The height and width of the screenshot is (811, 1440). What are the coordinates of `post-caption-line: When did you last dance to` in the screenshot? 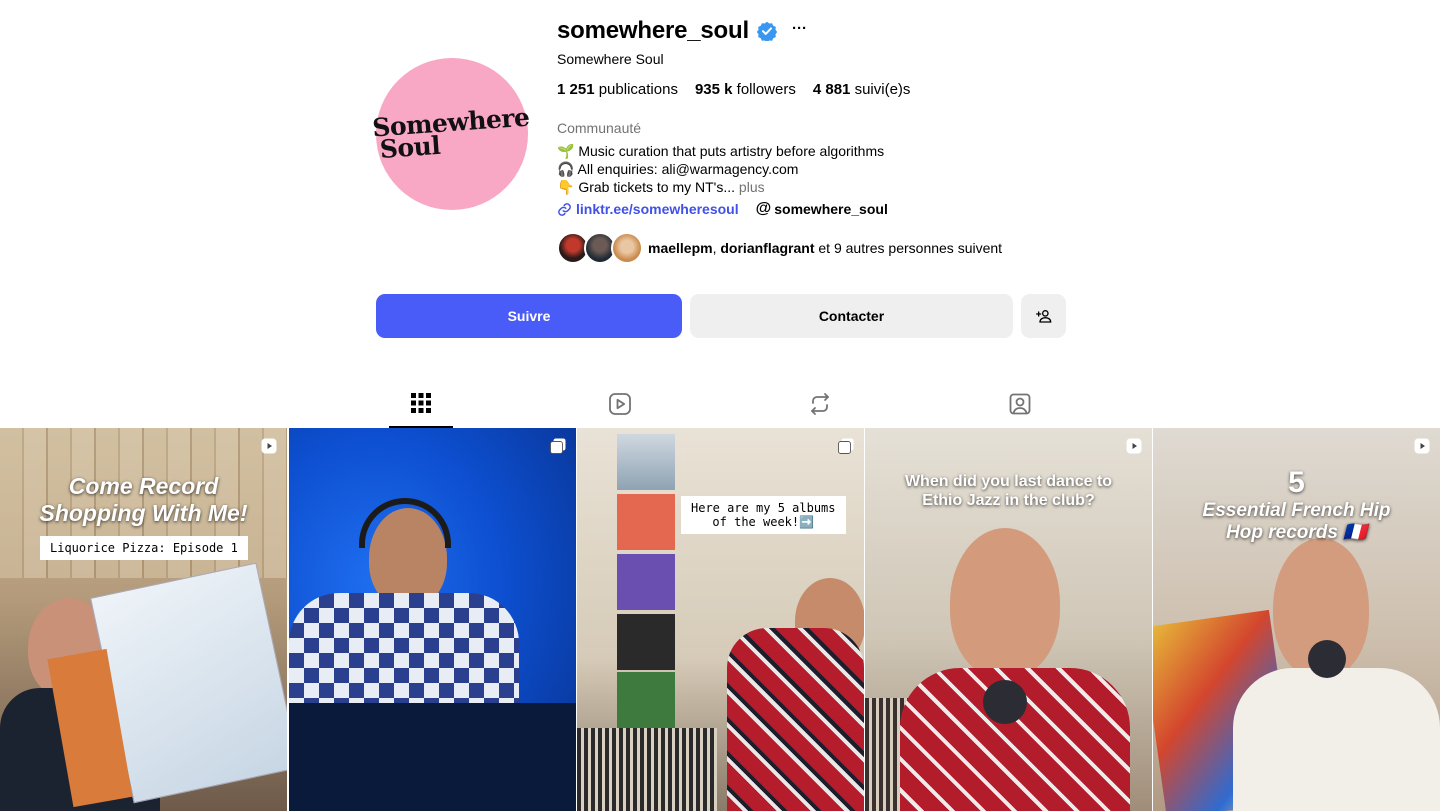 It's located at (1008, 481).